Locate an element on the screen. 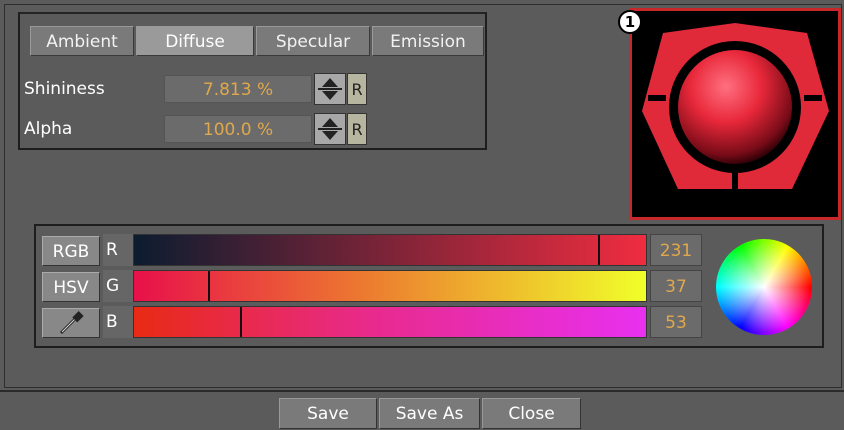 The width and height of the screenshot is (844, 430). channel-label-g: G is located at coordinates (118, 286).